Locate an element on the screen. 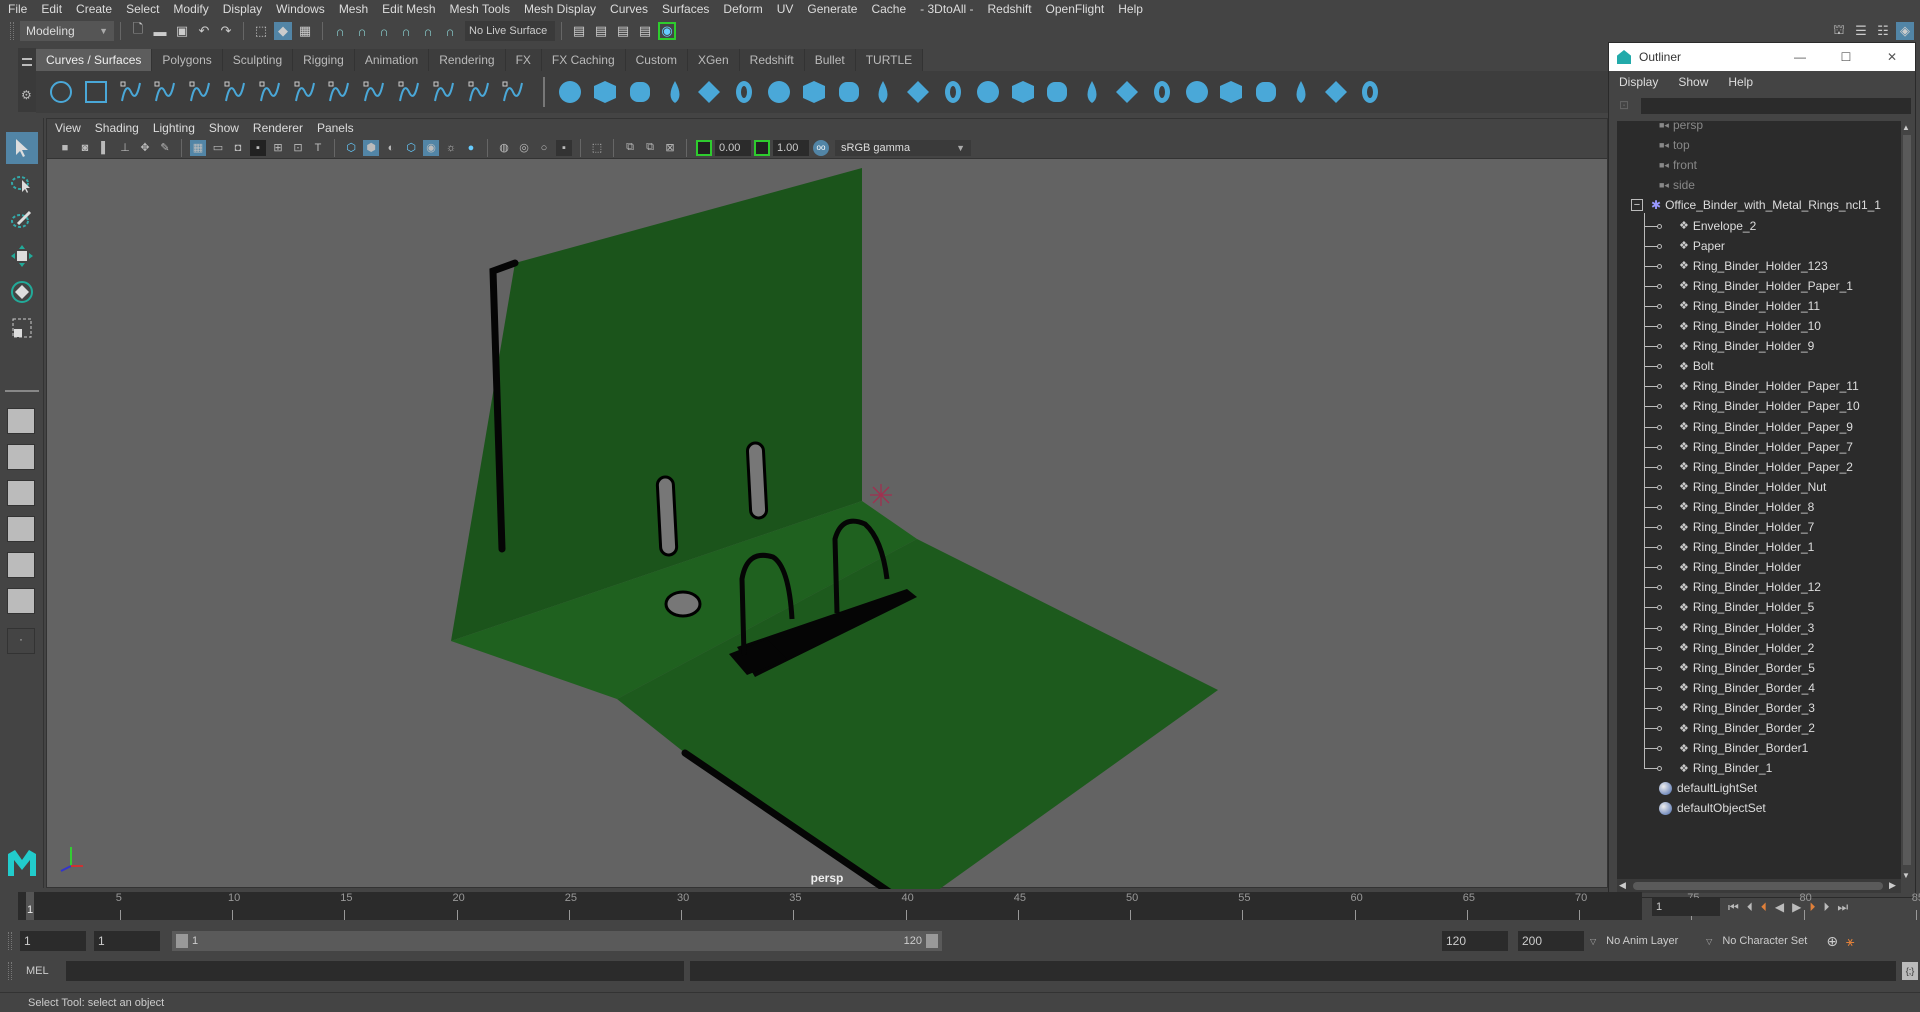 Image resolution: width=1920 pixels, height=1012 pixels. outliner-titlebar: Outliner — ☐ ✕ is located at coordinates (1762, 57).